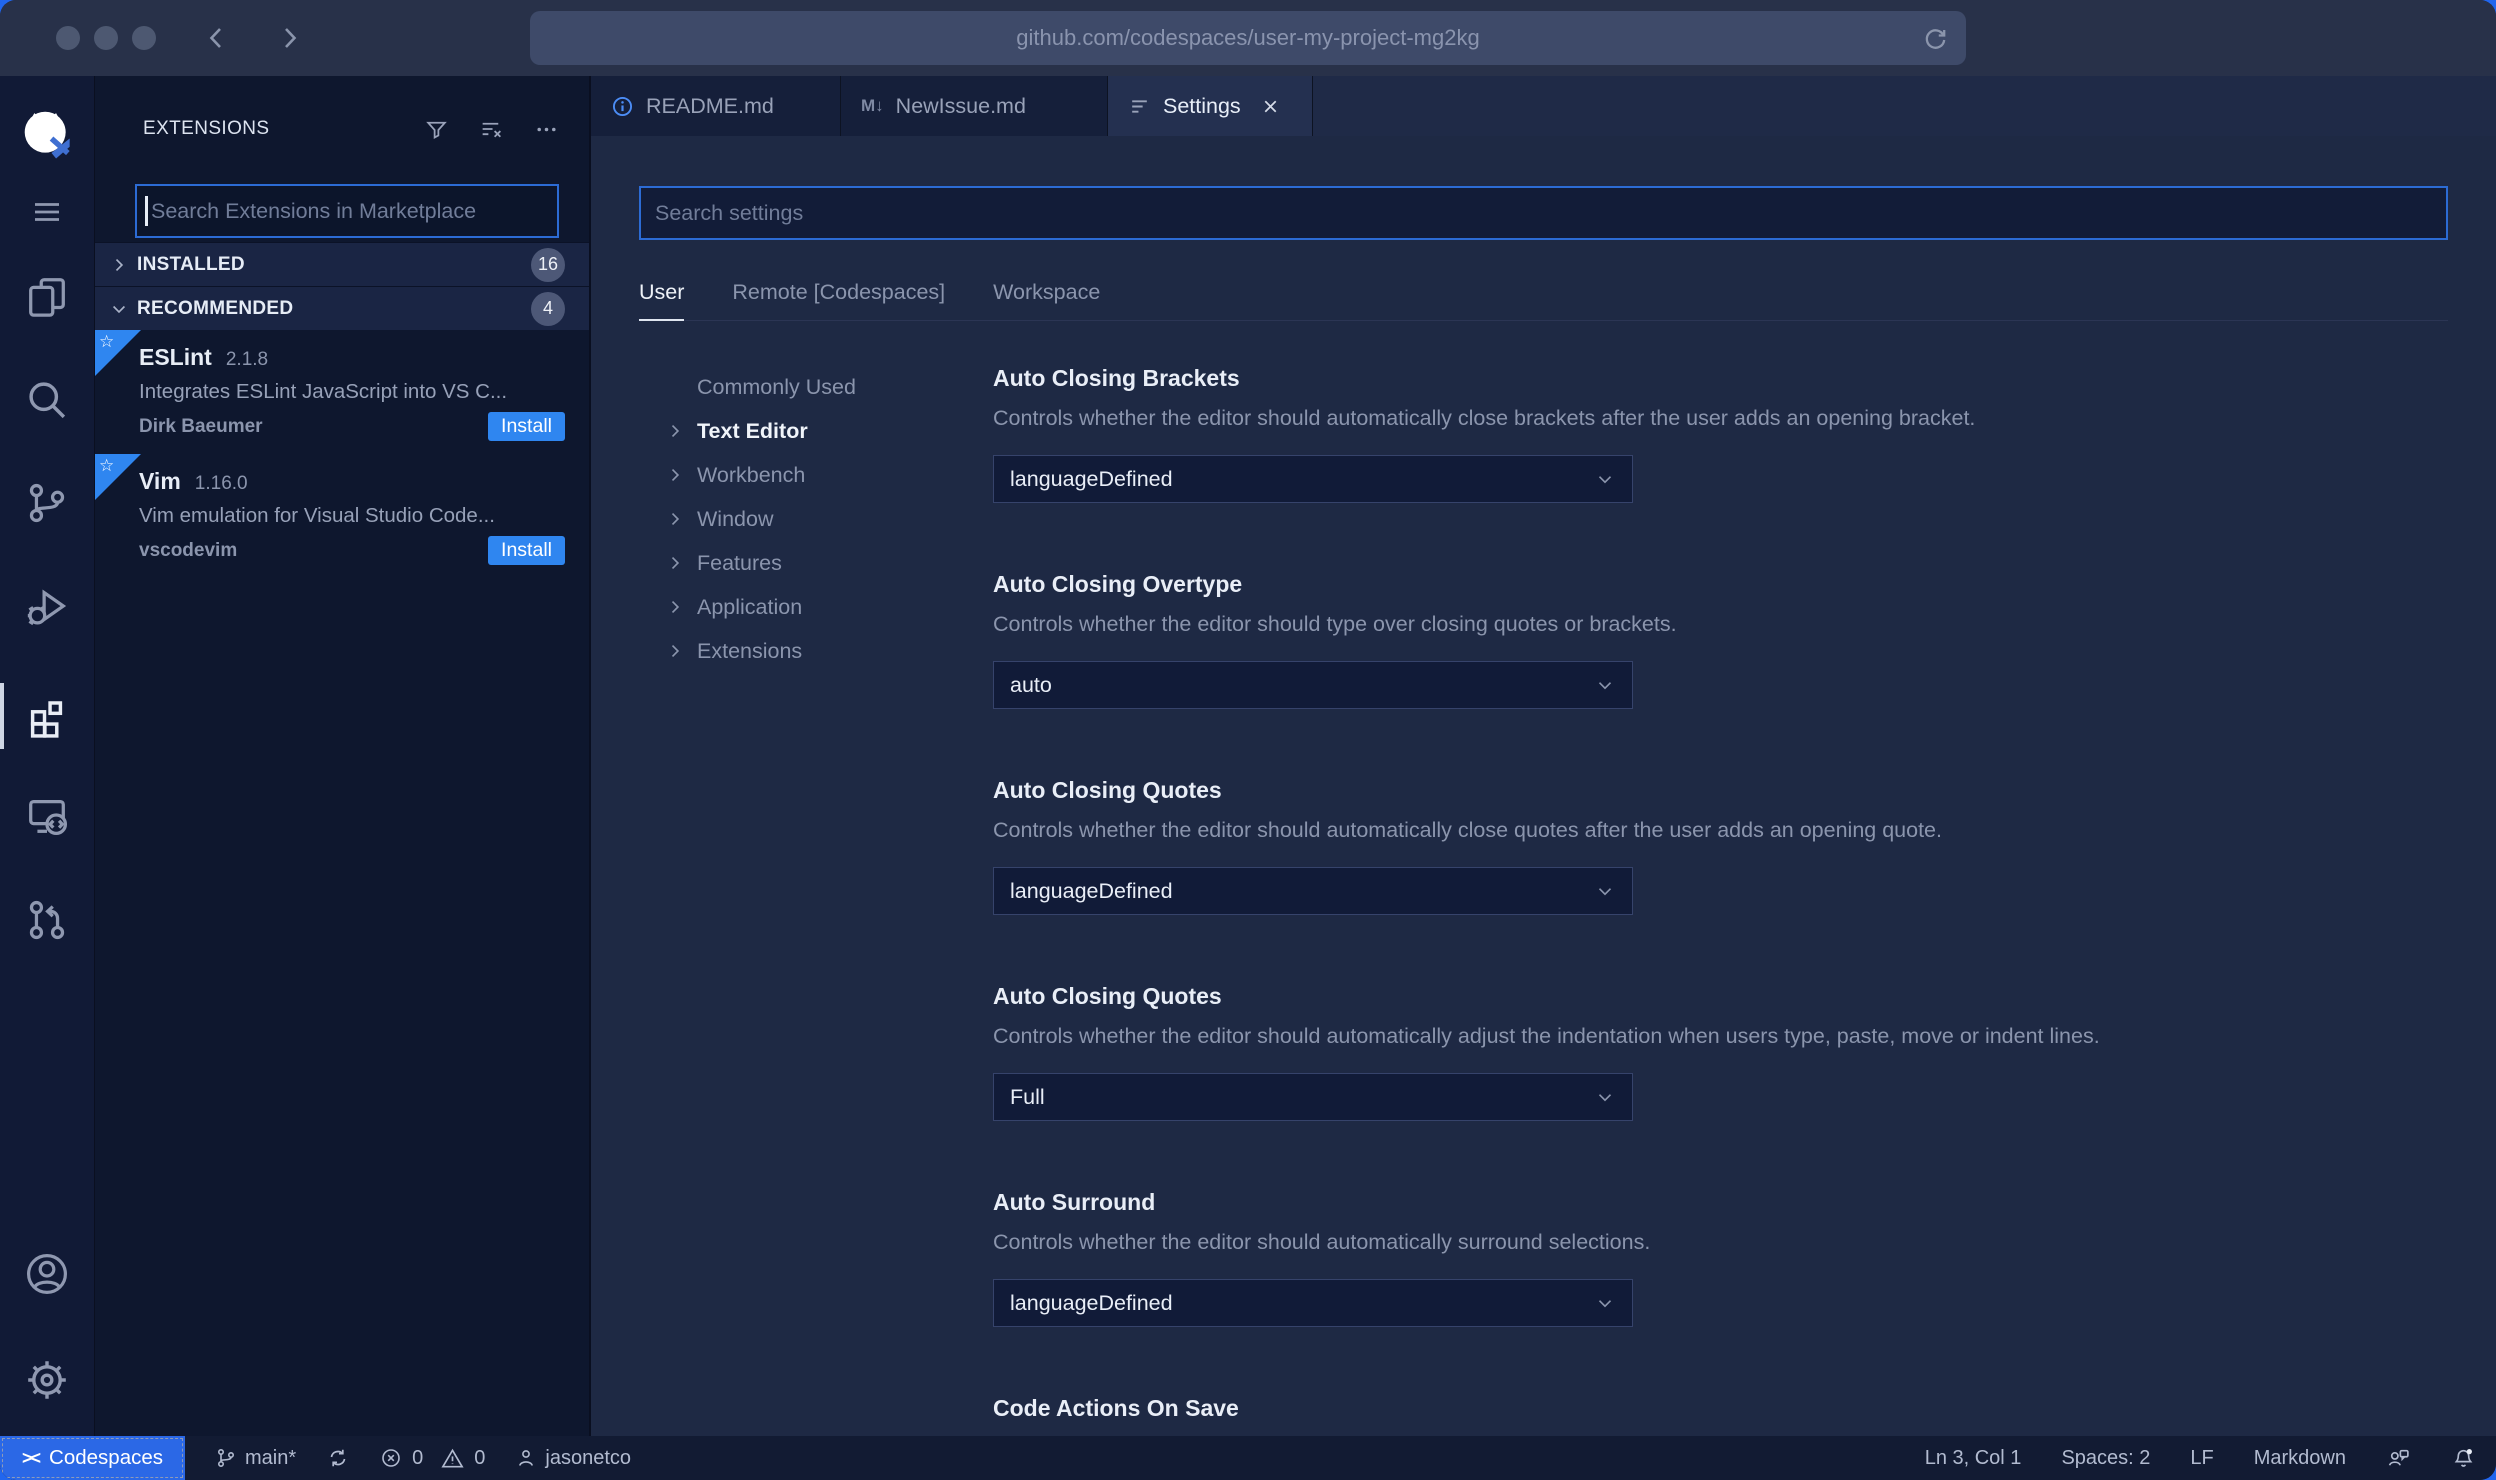 This screenshot has width=2496, height=1480. I want to click on extensions-search-input: Search Extensions in Marketplace, so click(347, 211).